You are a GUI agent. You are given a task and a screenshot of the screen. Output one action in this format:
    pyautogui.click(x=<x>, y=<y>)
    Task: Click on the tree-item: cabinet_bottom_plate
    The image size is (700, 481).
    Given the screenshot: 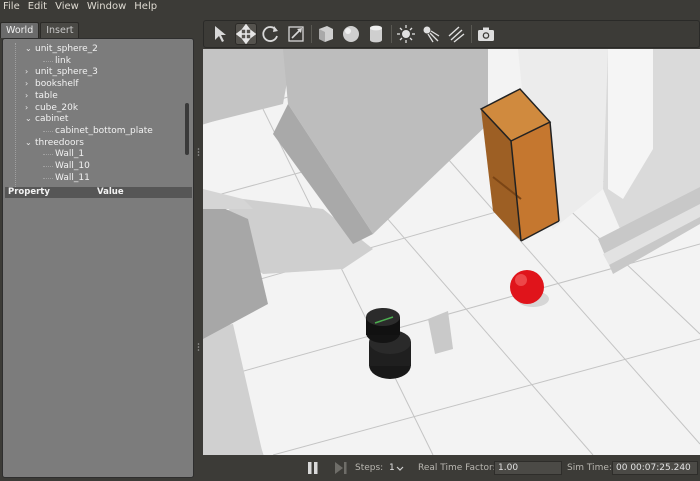 What is the action you would take?
    pyautogui.click(x=97, y=131)
    